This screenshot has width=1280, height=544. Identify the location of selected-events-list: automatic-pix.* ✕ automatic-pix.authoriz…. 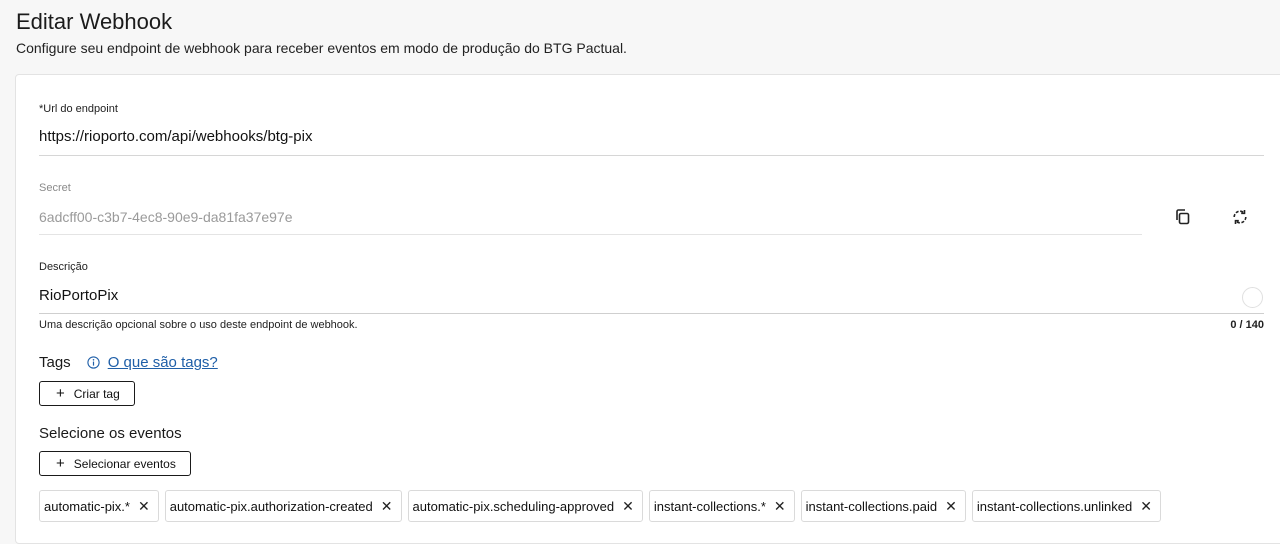
(600, 506).